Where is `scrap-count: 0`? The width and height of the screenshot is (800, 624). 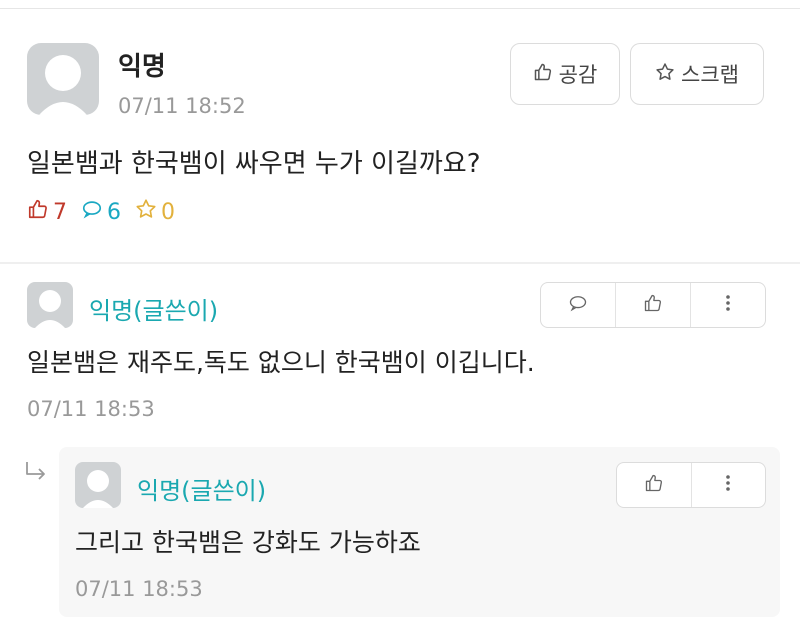 scrap-count: 0 is located at coordinates (155, 212).